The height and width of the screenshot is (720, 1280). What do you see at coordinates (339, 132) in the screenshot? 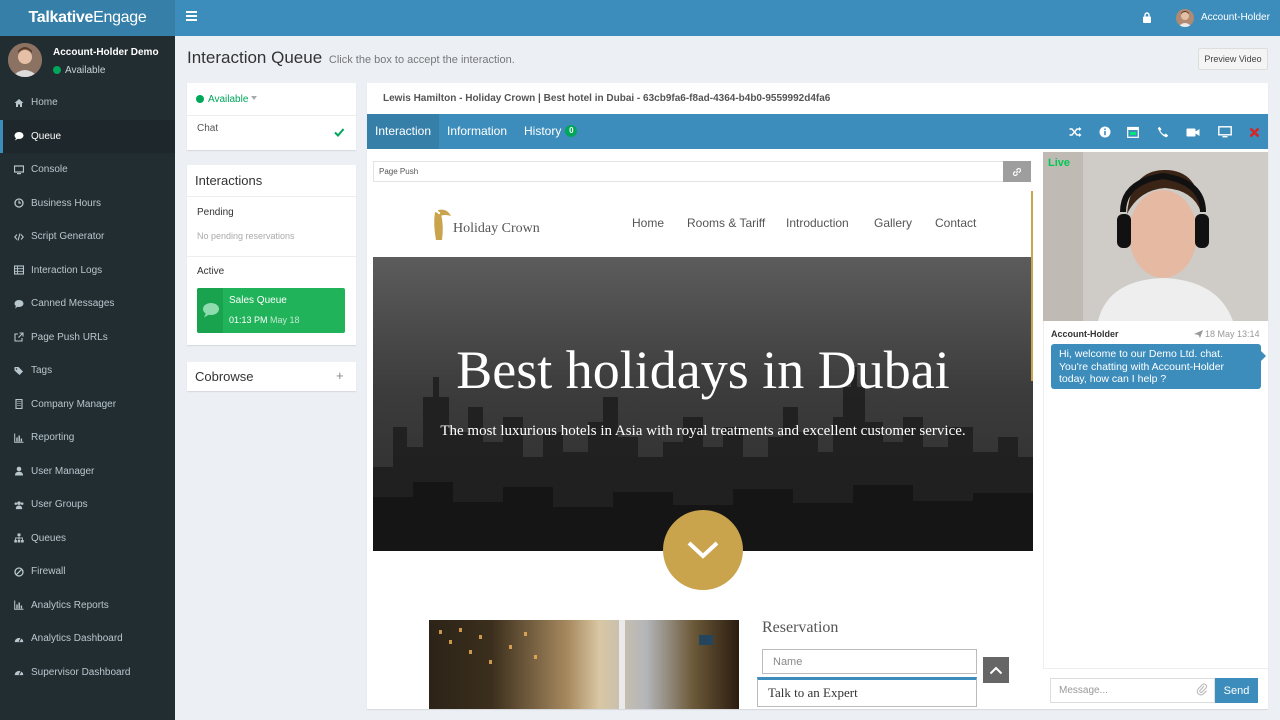
I see `checkmark-icon` at bounding box center [339, 132].